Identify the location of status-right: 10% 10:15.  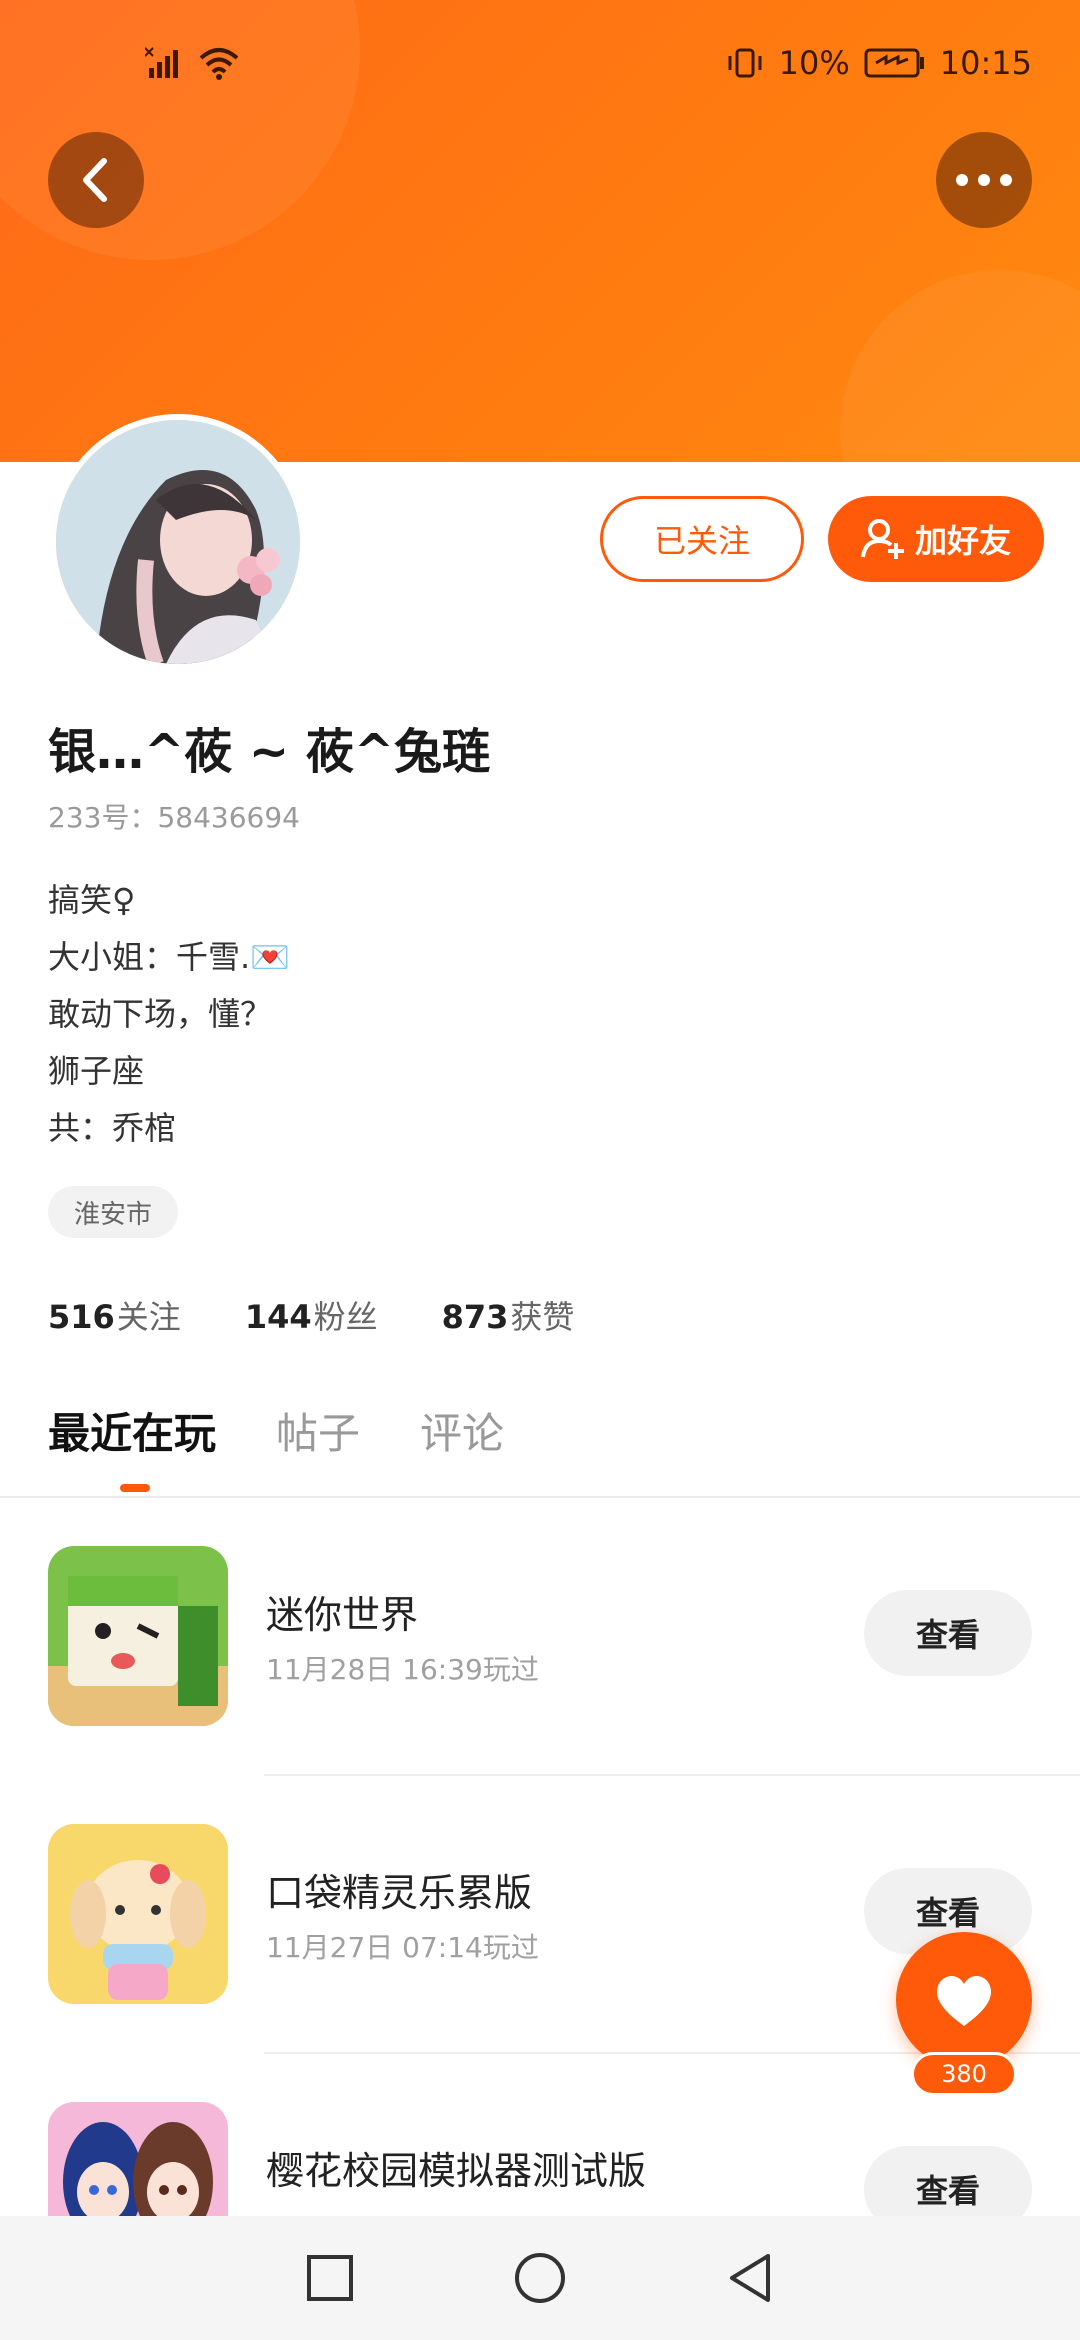
(878, 63).